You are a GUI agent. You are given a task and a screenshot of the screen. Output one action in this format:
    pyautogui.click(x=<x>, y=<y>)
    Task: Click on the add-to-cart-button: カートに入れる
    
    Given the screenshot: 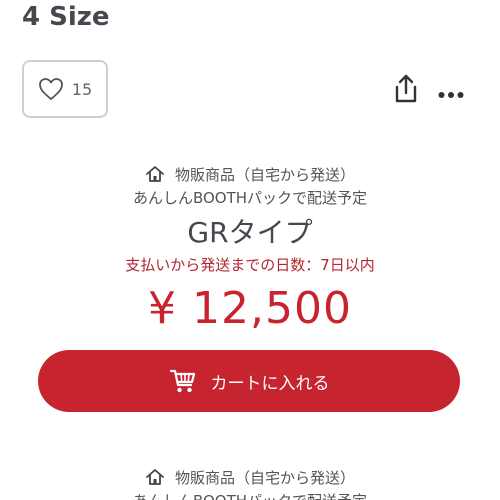 What is the action you would take?
    pyautogui.click(x=249, y=381)
    